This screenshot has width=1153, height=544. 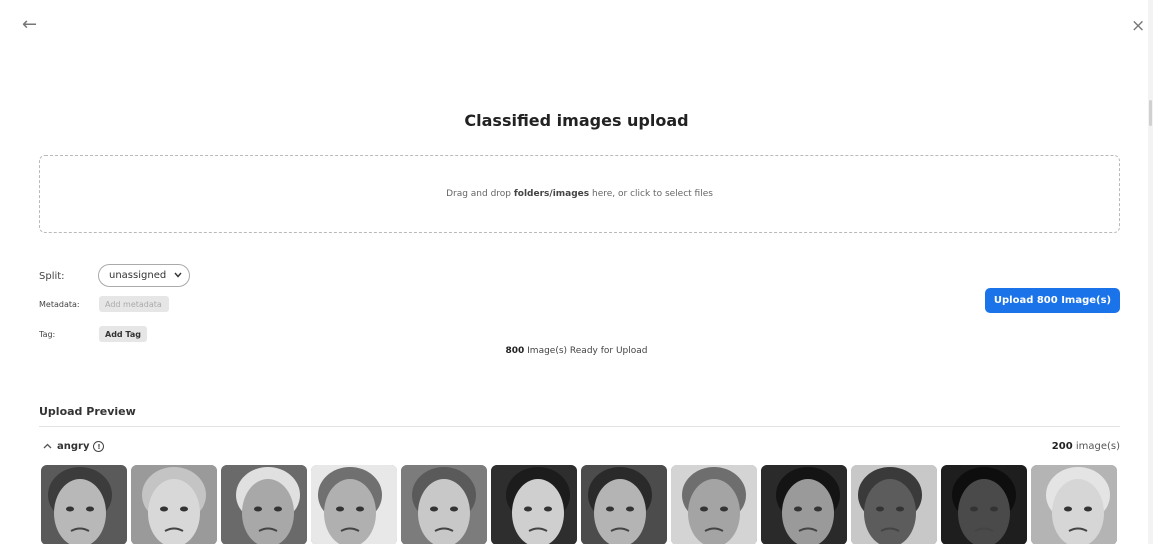 I want to click on close-icon: ×, so click(x=1138, y=26).